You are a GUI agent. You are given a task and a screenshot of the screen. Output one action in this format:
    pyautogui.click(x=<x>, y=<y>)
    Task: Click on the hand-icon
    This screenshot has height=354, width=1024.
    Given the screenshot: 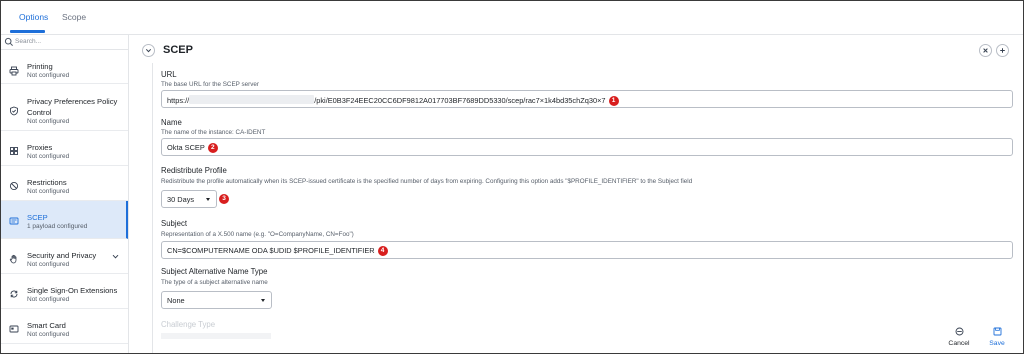 What is the action you would take?
    pyautogui.click(x=13, y=259)
    